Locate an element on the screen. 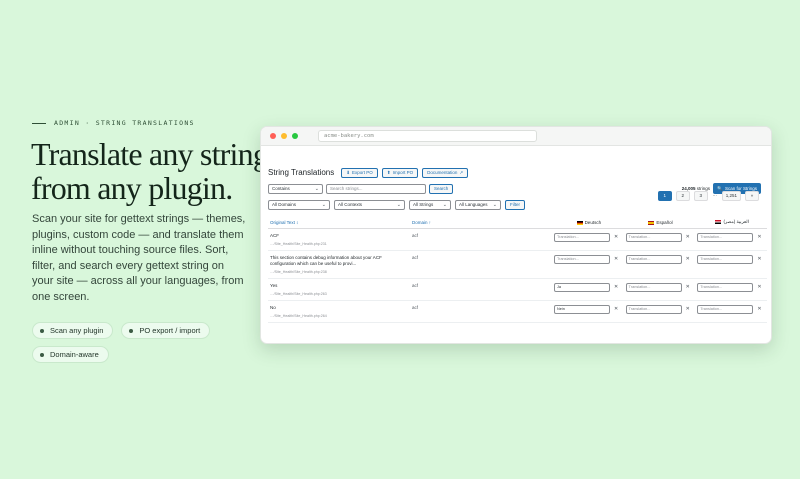  filter-button: Filter is located at coordinates (515, 204).